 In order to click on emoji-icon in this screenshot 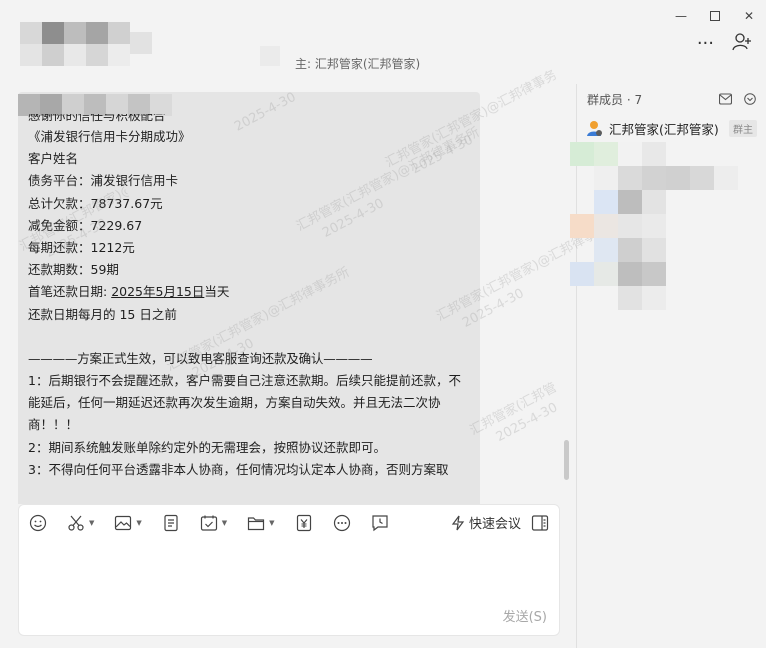, I will do `click(38, 523)`.